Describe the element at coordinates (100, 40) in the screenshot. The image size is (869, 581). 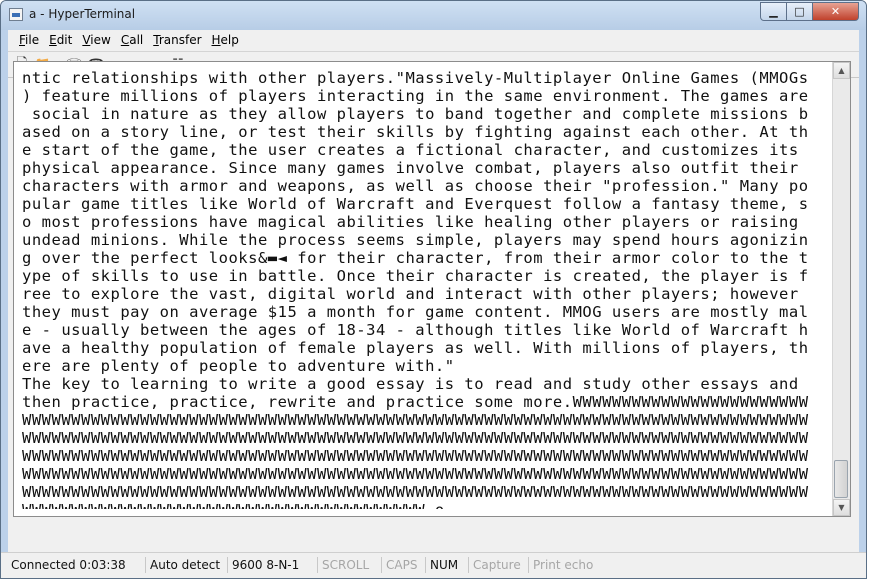
I see `menu-view-label: iew` at that location.